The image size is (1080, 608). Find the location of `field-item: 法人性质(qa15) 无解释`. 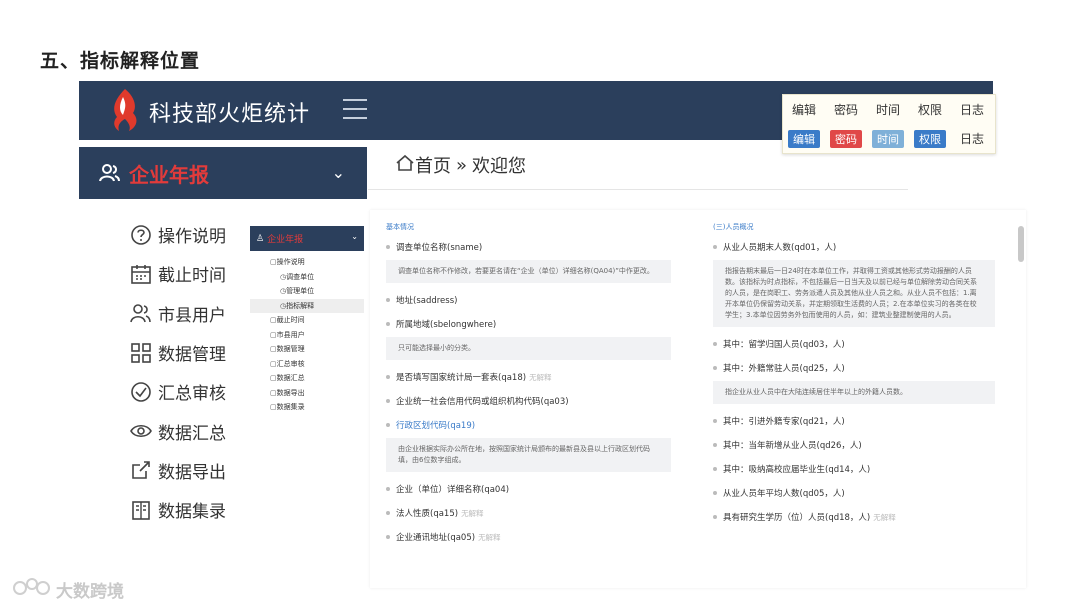

field-item: 法人性质(qa15) 无解释 is located at coordinates (528, 513).